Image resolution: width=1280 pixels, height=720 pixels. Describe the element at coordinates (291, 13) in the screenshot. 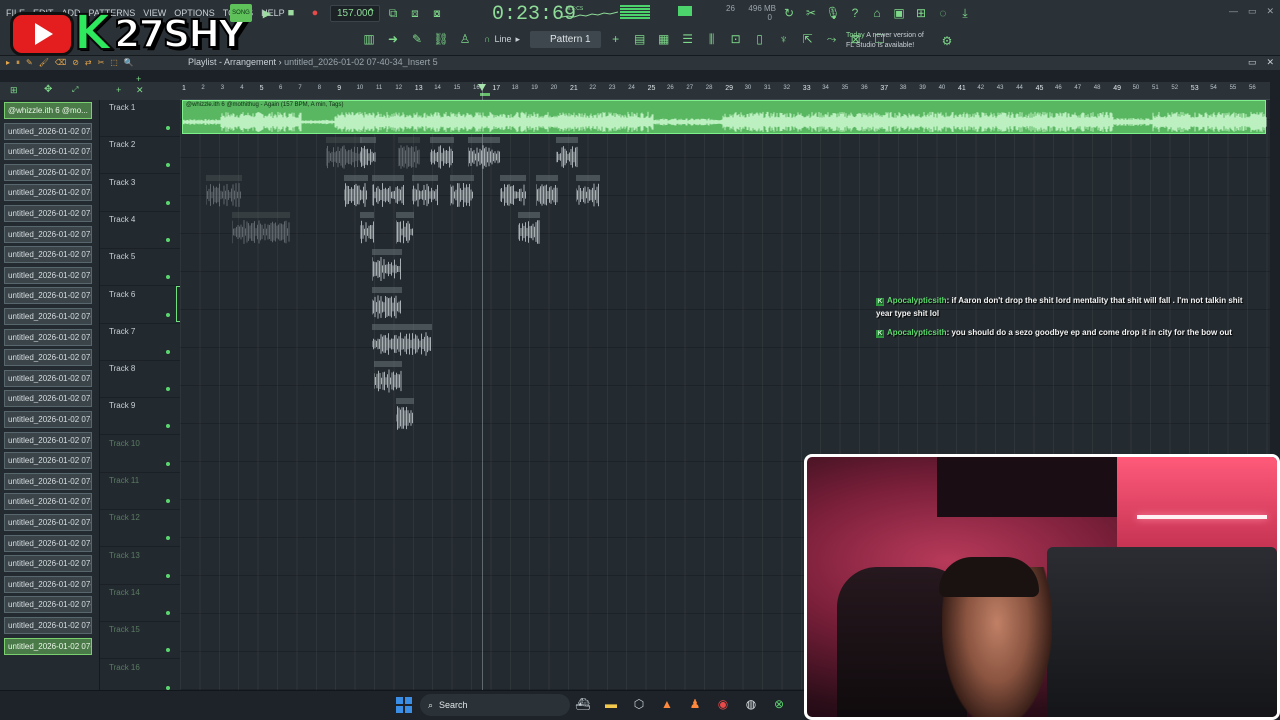

I see `stop-icon: ■` at that location.